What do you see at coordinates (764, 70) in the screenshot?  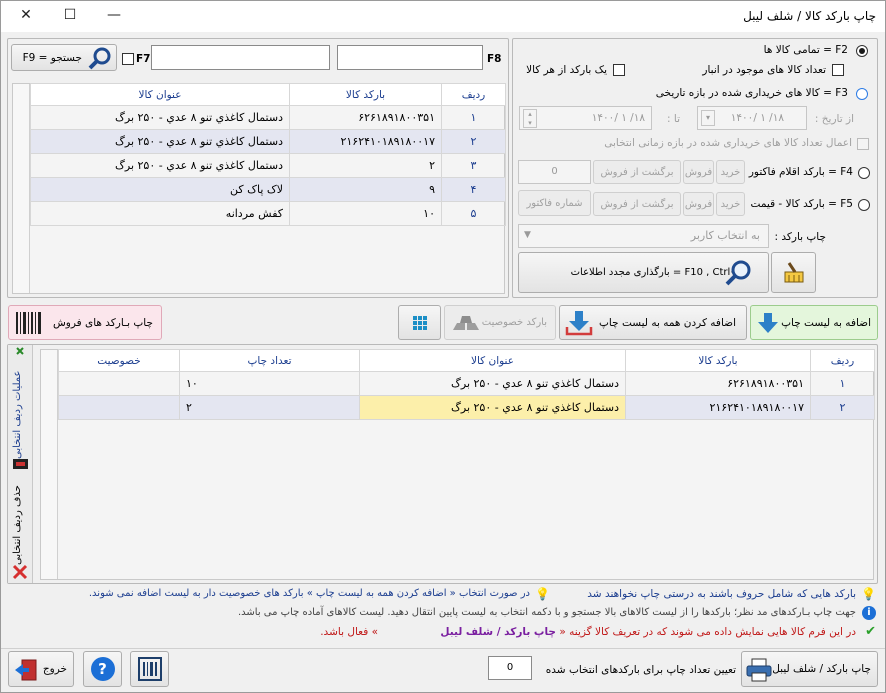 I see `stock-label: تعداد کالا های موجود در انبار` at bounding box center [764, 70].